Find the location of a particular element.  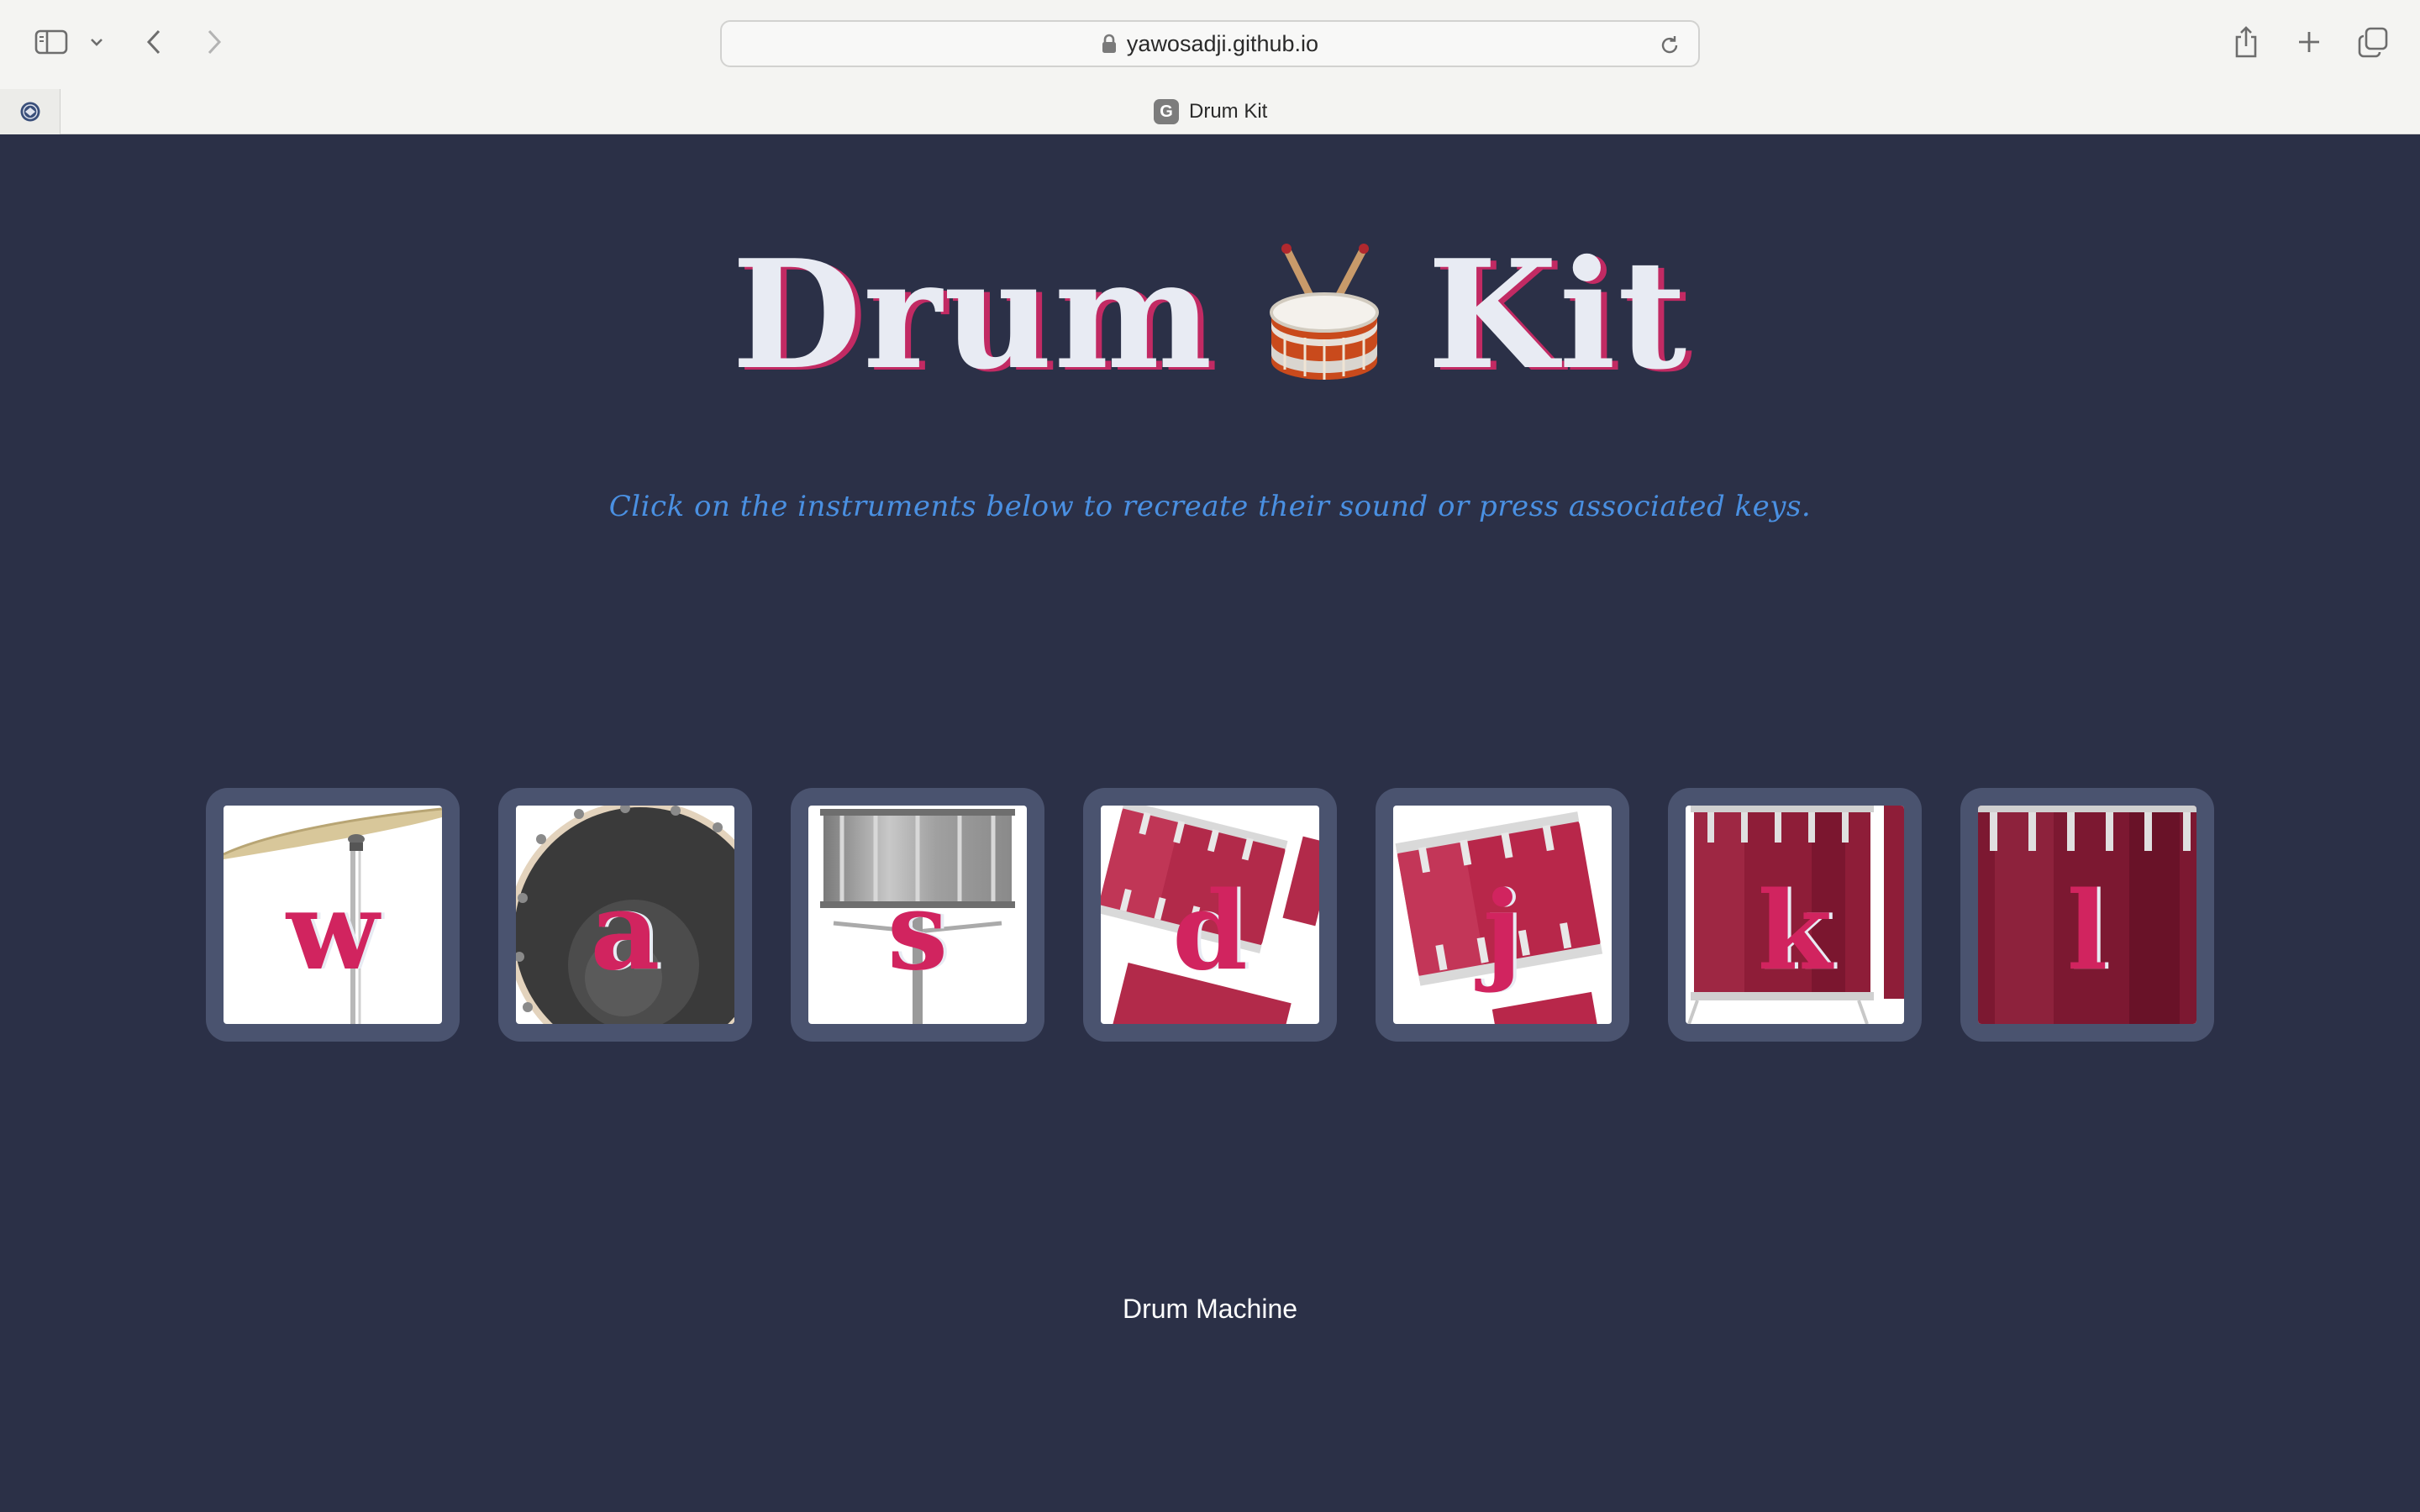

drum-pad-w: w is located at coordinates (333, 915).